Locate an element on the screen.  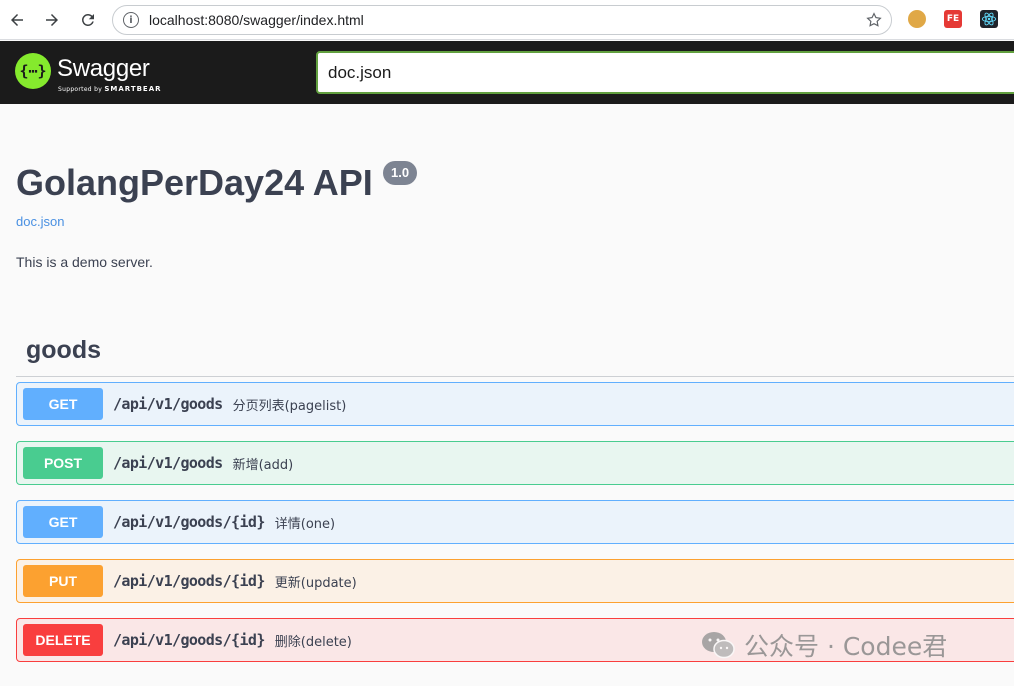
tag-name: goods is located at coordinates (63, 350).